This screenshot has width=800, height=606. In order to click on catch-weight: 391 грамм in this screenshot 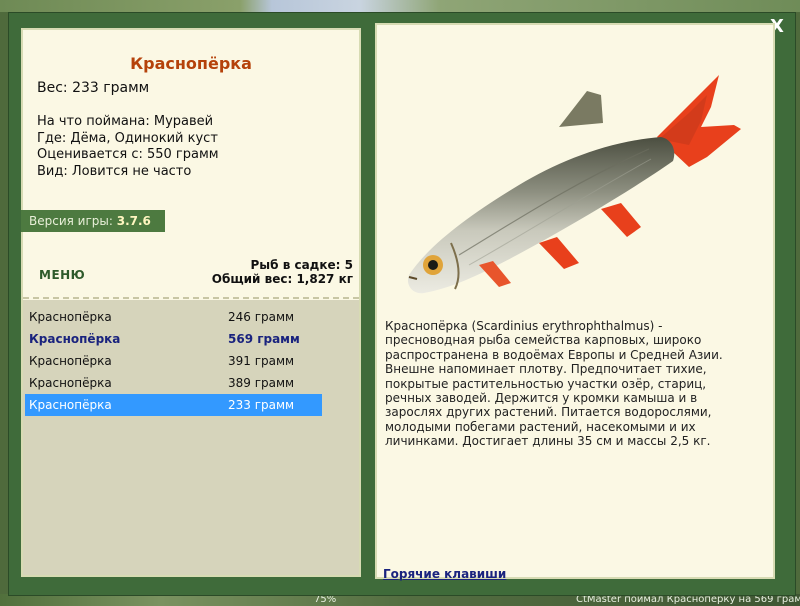, I will do `click(261, 361)`.